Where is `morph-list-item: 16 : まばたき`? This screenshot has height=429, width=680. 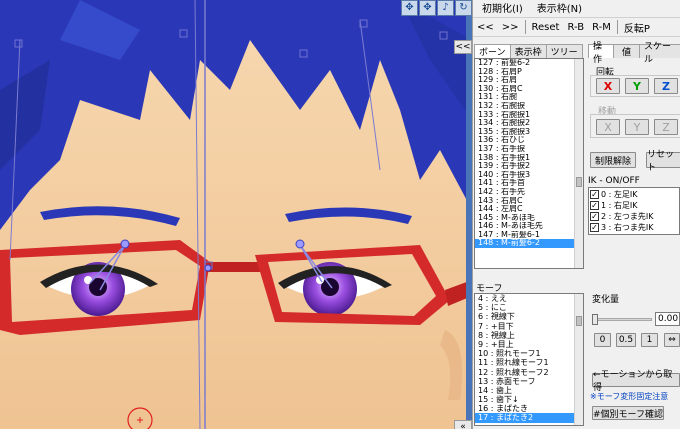
morph-list-item: 16 : まばたき is located at coordinates (525, 408).